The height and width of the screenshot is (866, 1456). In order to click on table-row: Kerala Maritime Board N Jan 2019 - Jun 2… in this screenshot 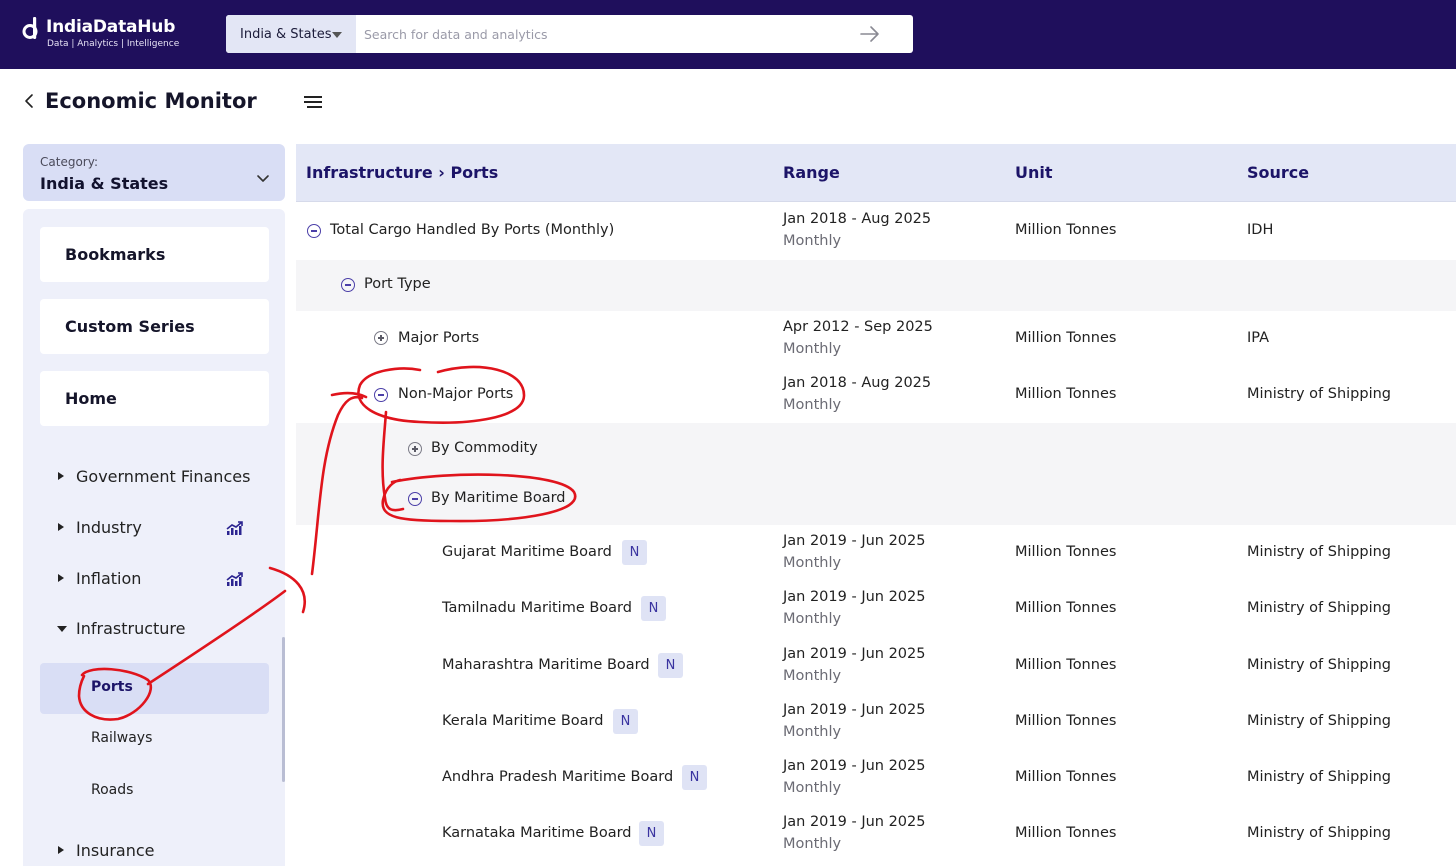, I will do `click(876, 722)`.